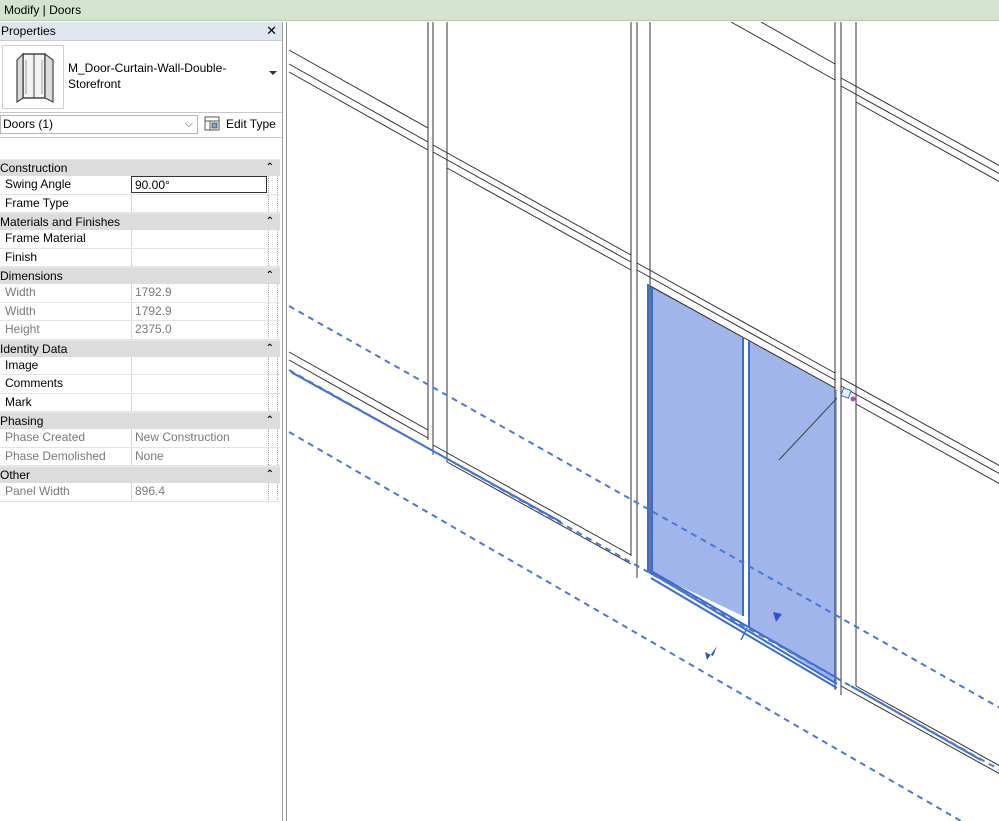 This screenshot has width=999, height=821. What do you see at coordinates (33, 77) in the screenshot?
I see `door-thumbnail-icon` at bounding box center [33, 77].